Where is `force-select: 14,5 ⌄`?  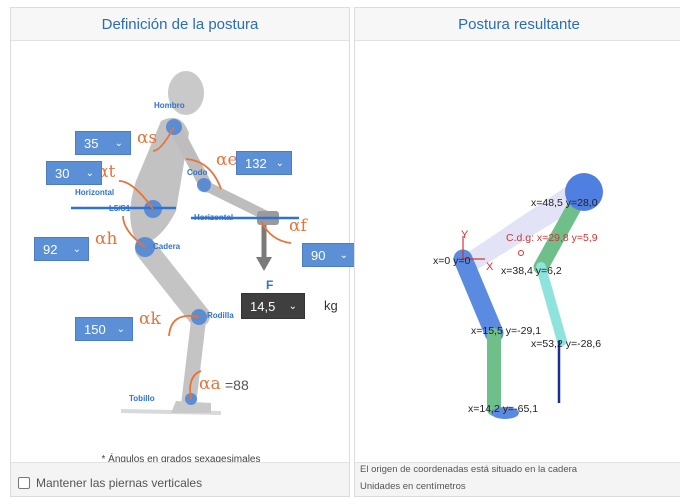 force-select: 14,5 ⌄ is located at coordinates (273, 306).